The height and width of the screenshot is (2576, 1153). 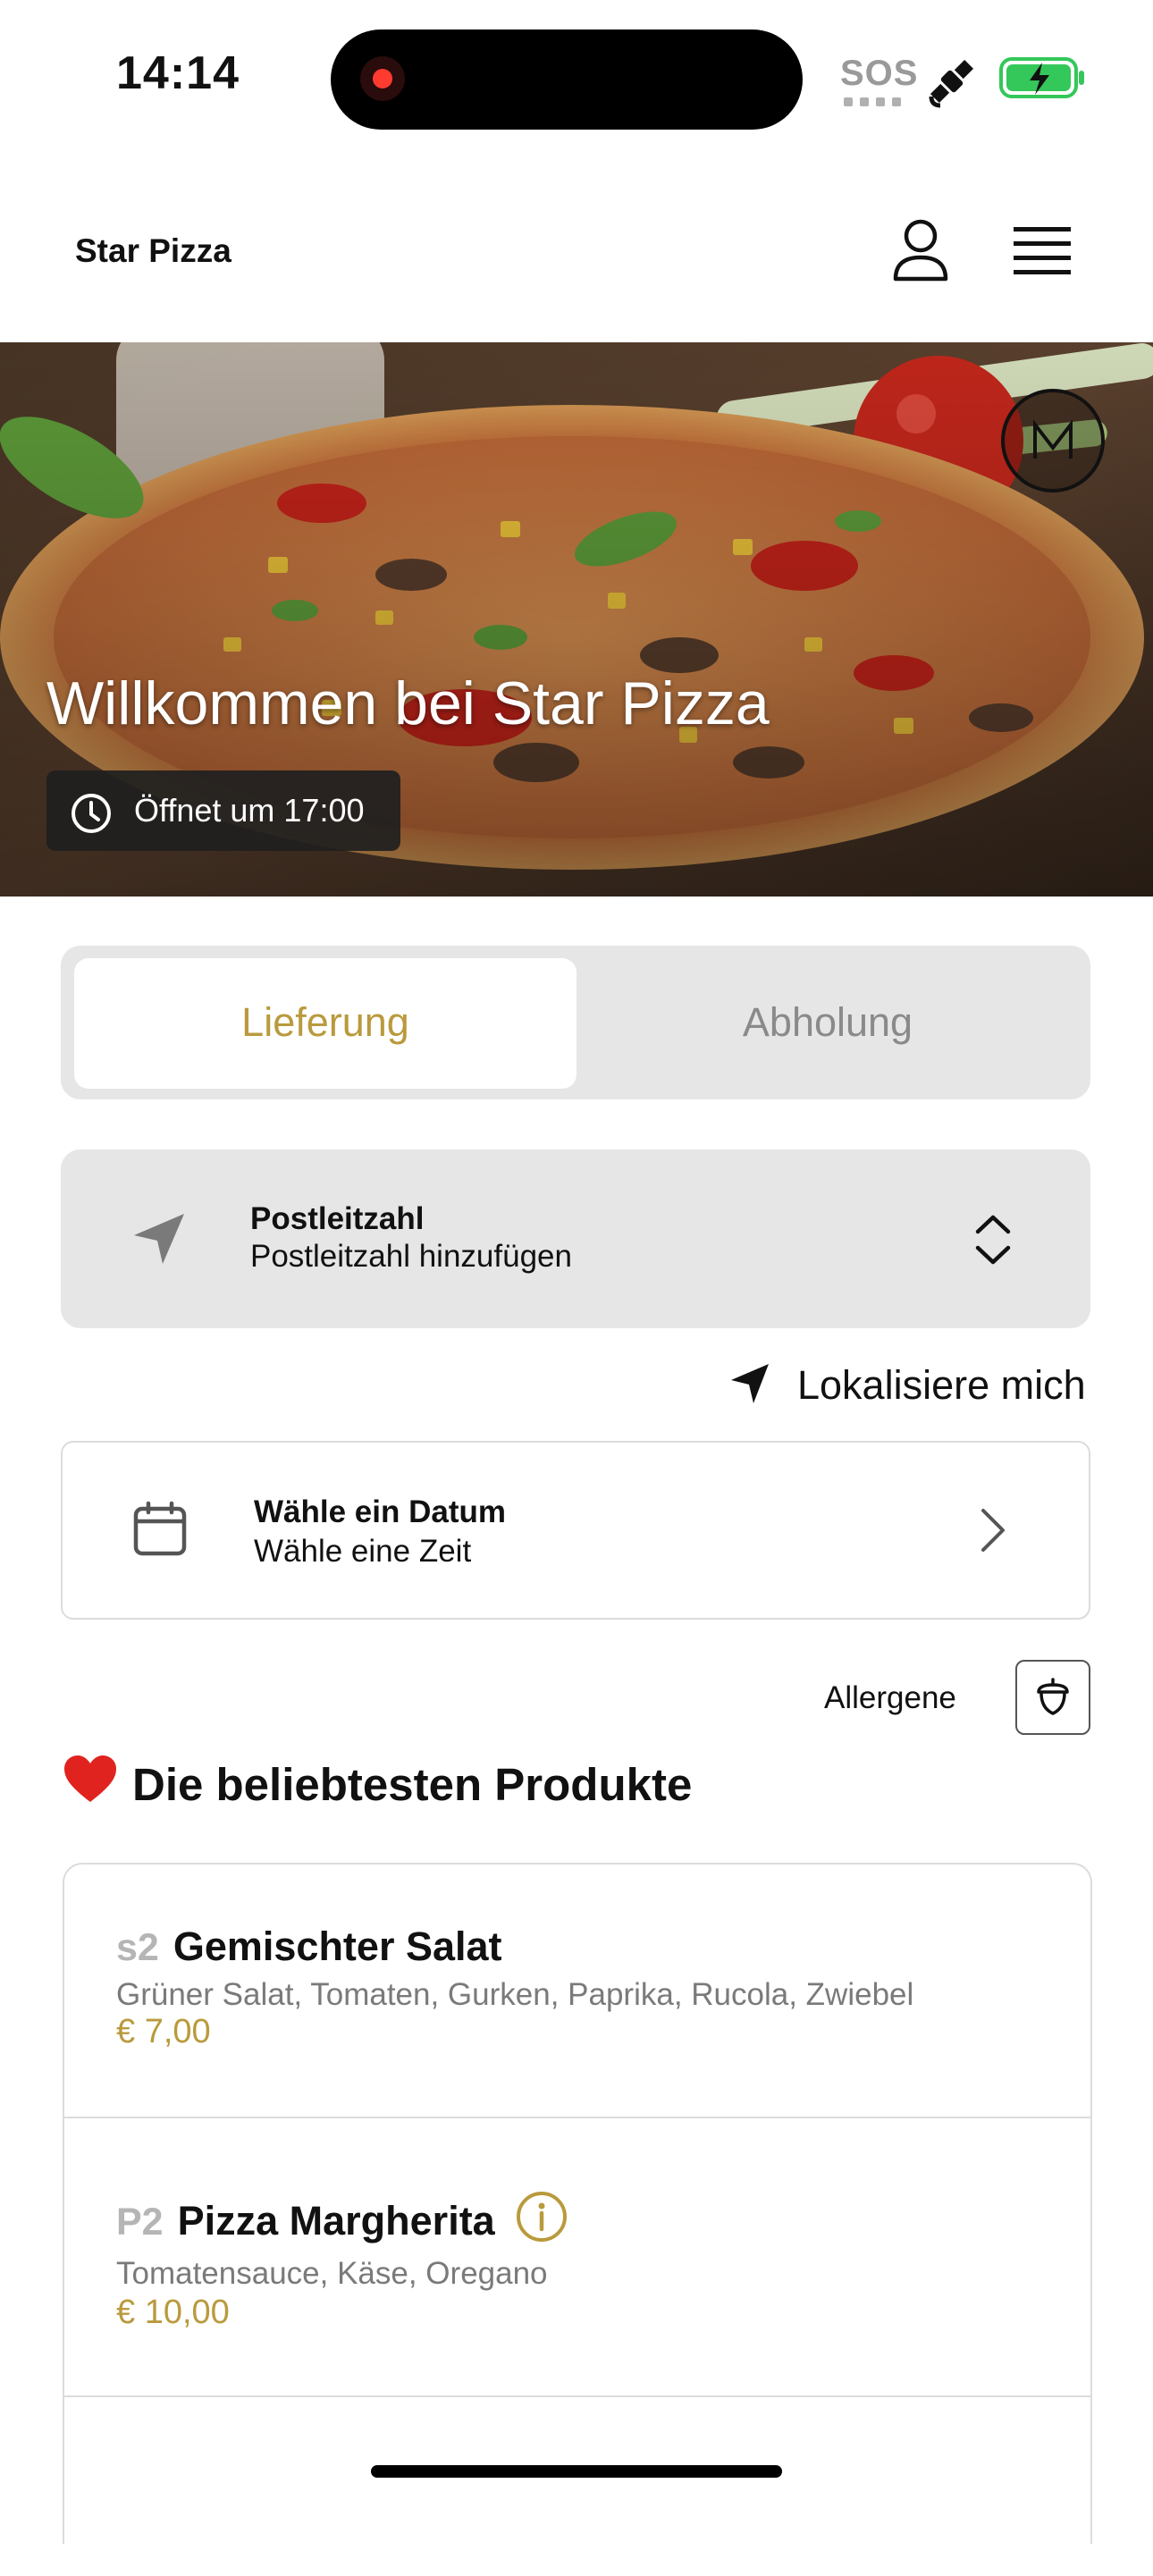 What do you see at coordinates (90, 1785) in the screenshot?
I see `heart-icon` at bounding box center [90, 1785].